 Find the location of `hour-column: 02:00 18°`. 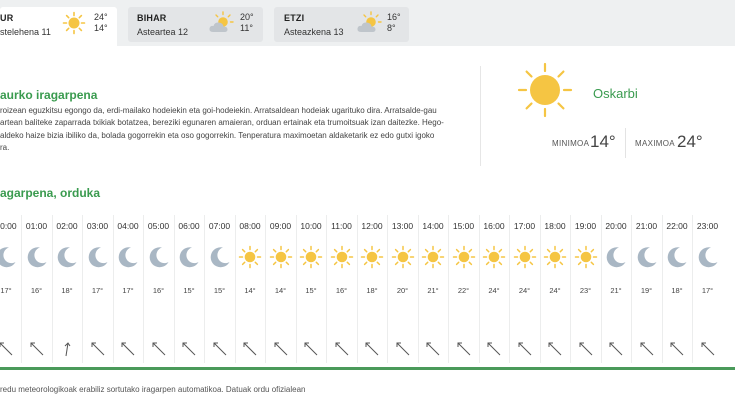

hour-column: 02:00 18° is located at coordinates (67, 289).